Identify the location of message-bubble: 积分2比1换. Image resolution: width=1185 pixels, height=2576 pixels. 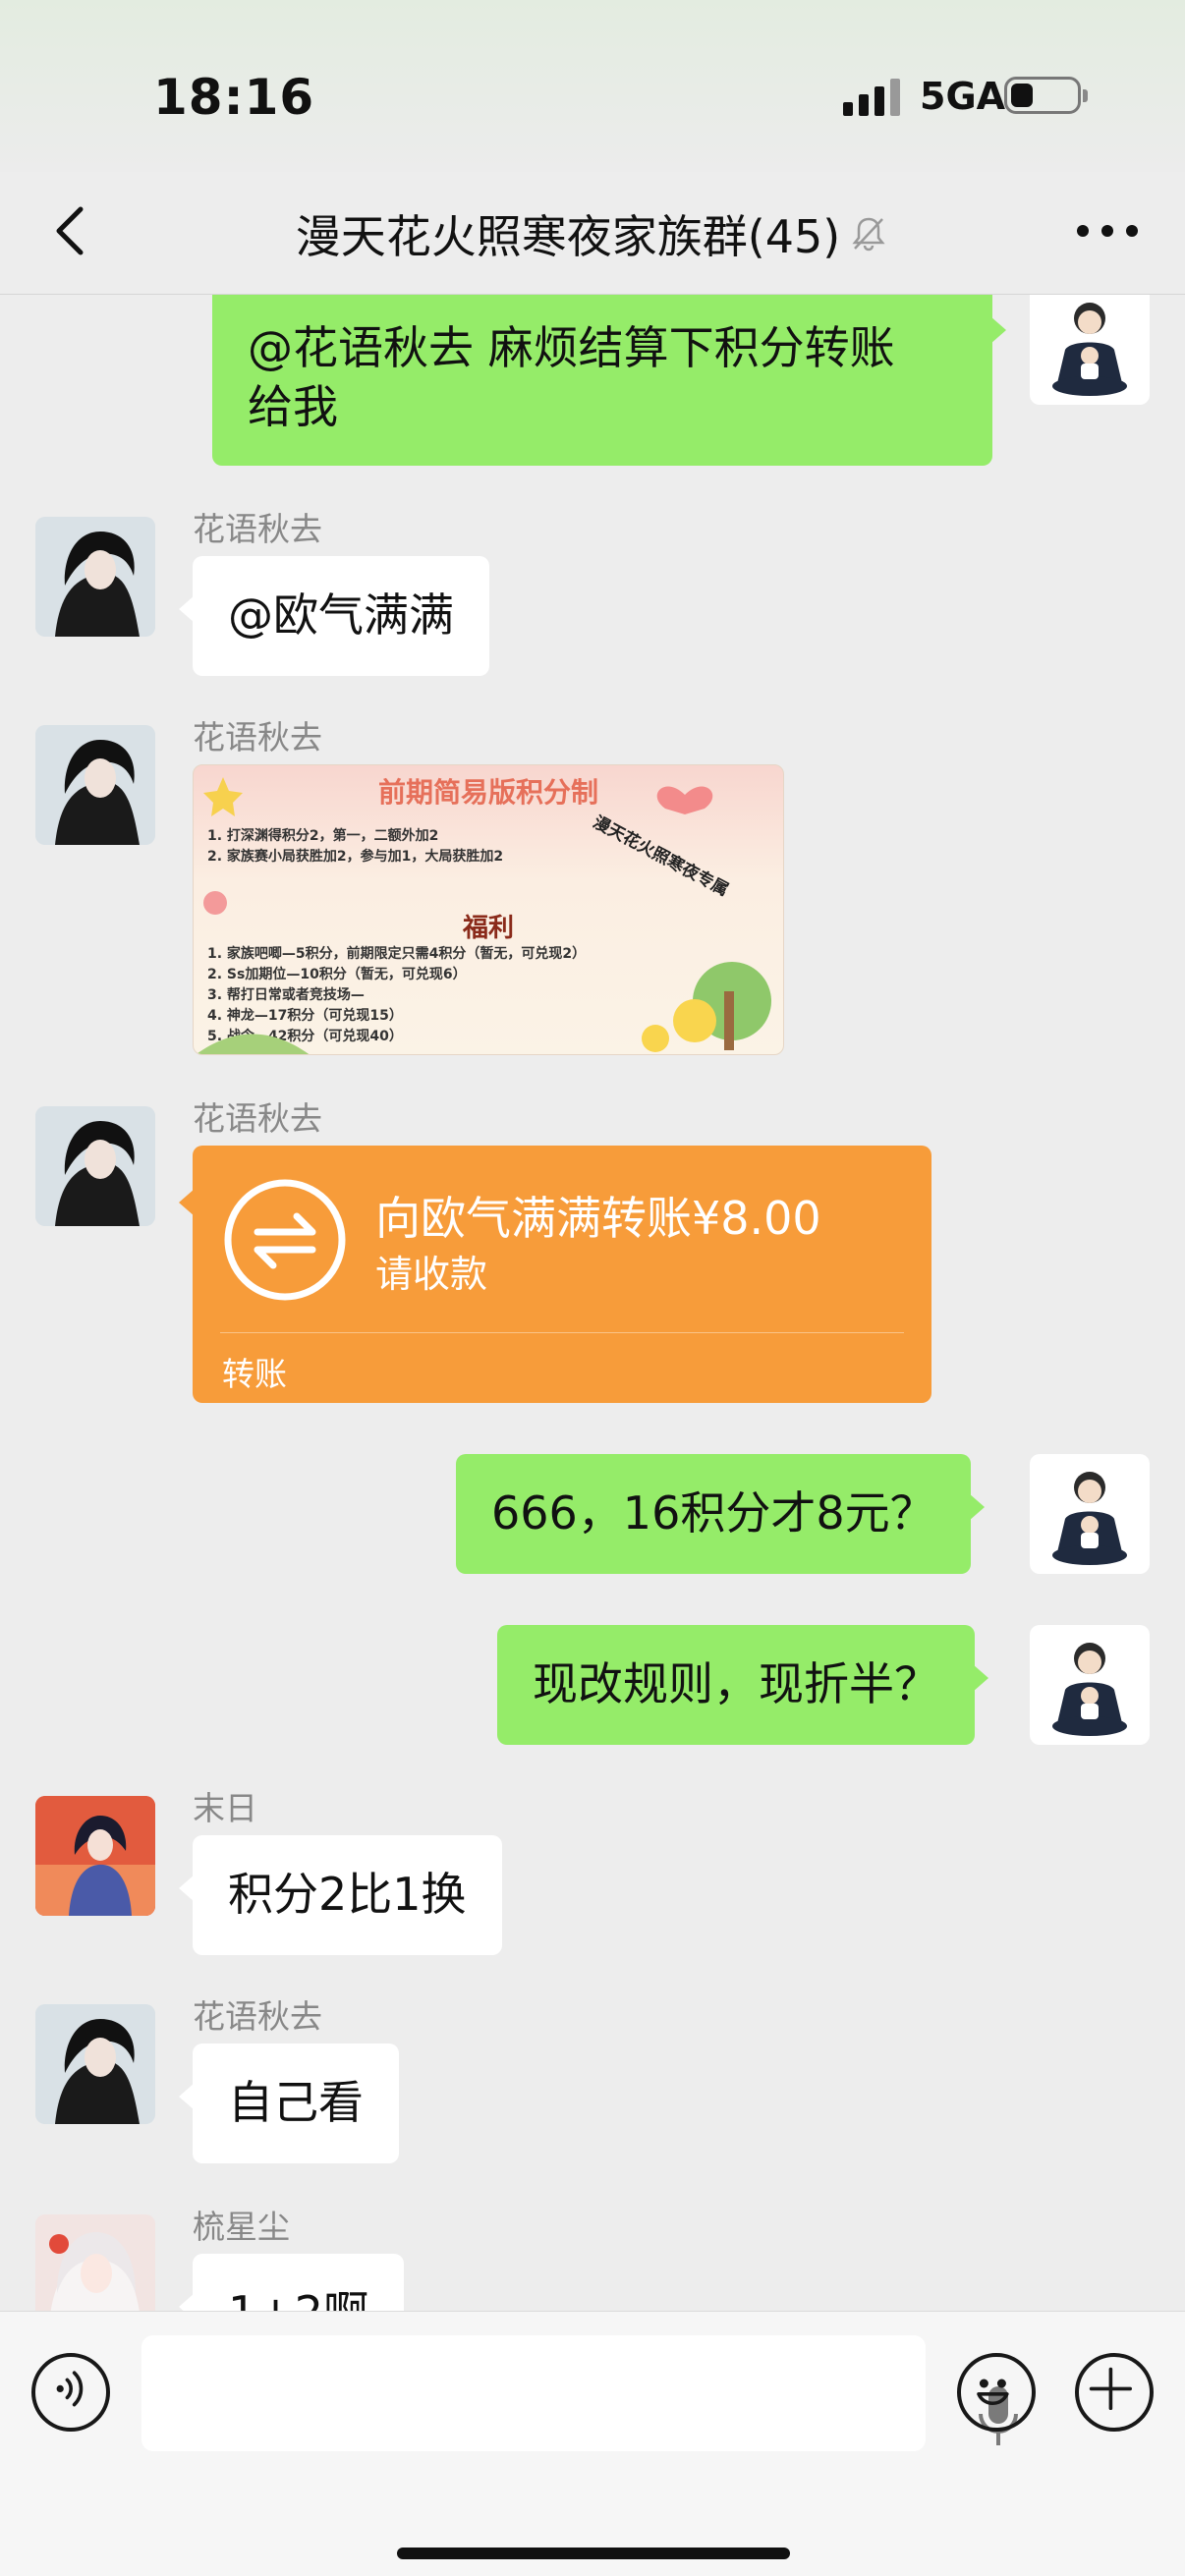
(341, 1895).